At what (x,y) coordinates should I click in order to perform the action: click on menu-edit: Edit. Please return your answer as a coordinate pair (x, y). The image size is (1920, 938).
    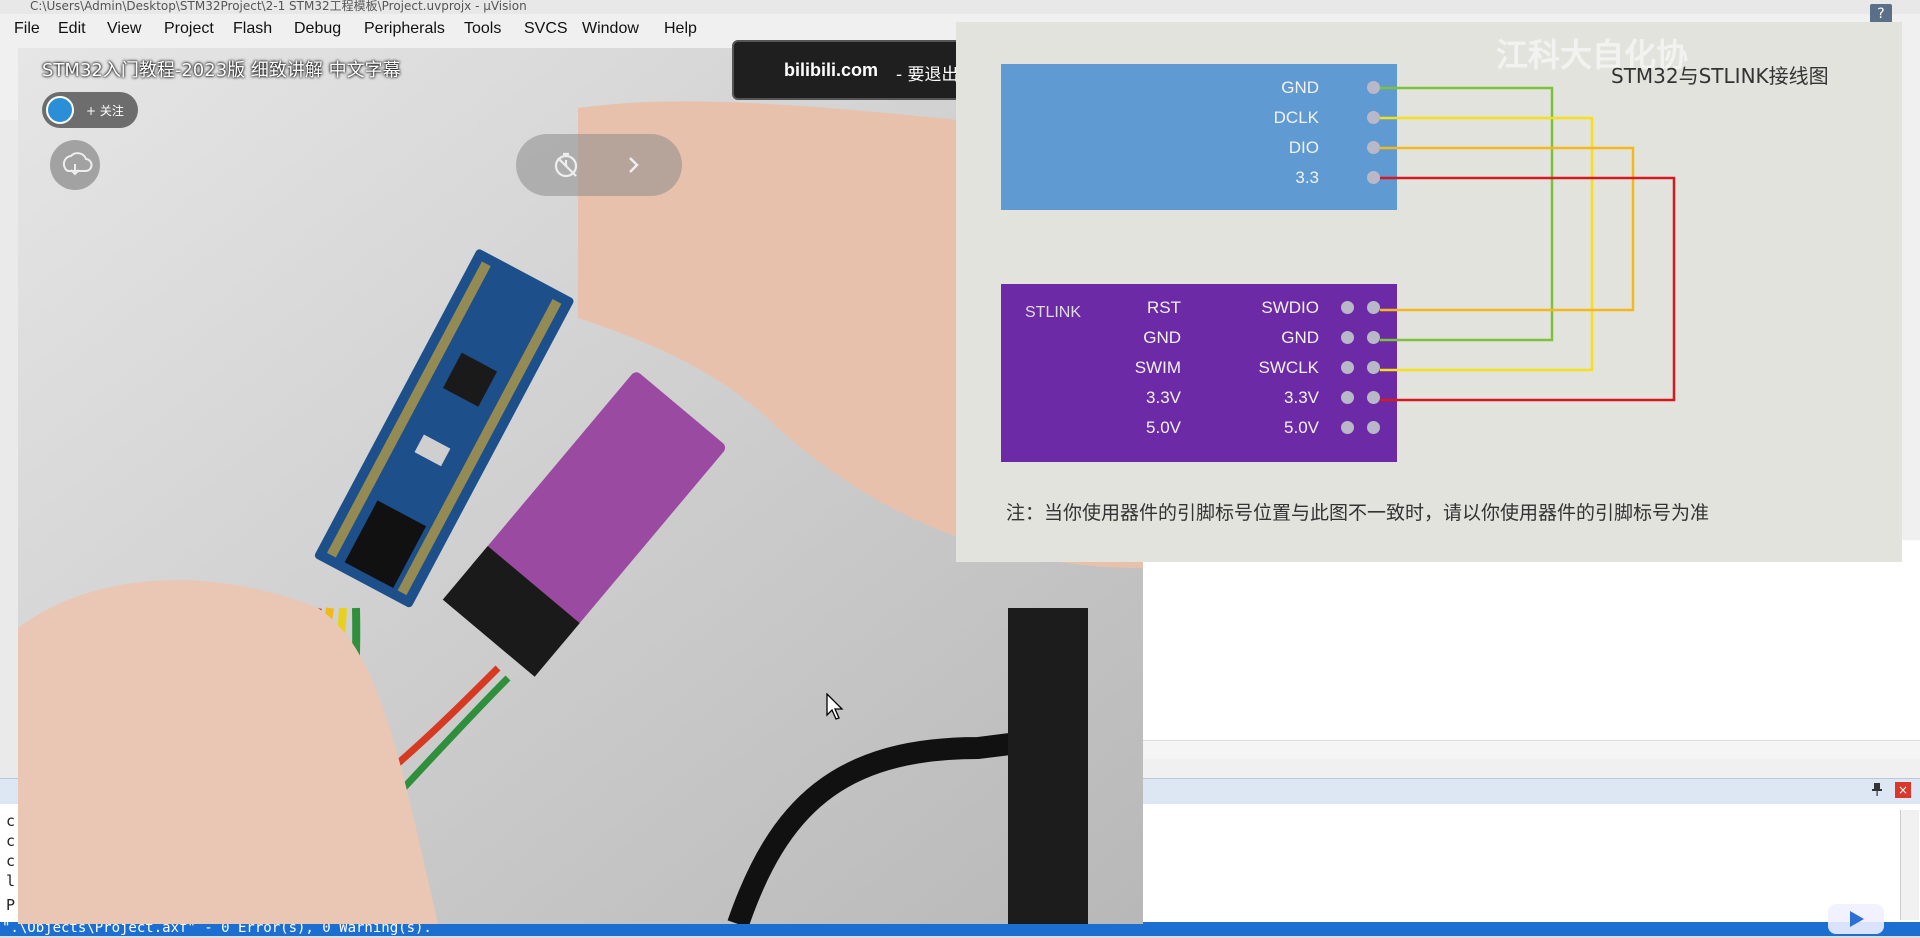
    Looking at the image, I should click on (72, 29).